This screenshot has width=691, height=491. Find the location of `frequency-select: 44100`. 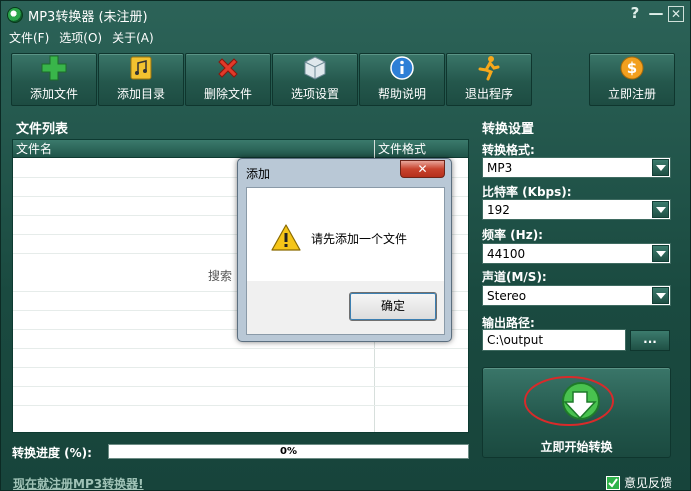

frequency-select: 44100 is located at coordinates (576, 253).